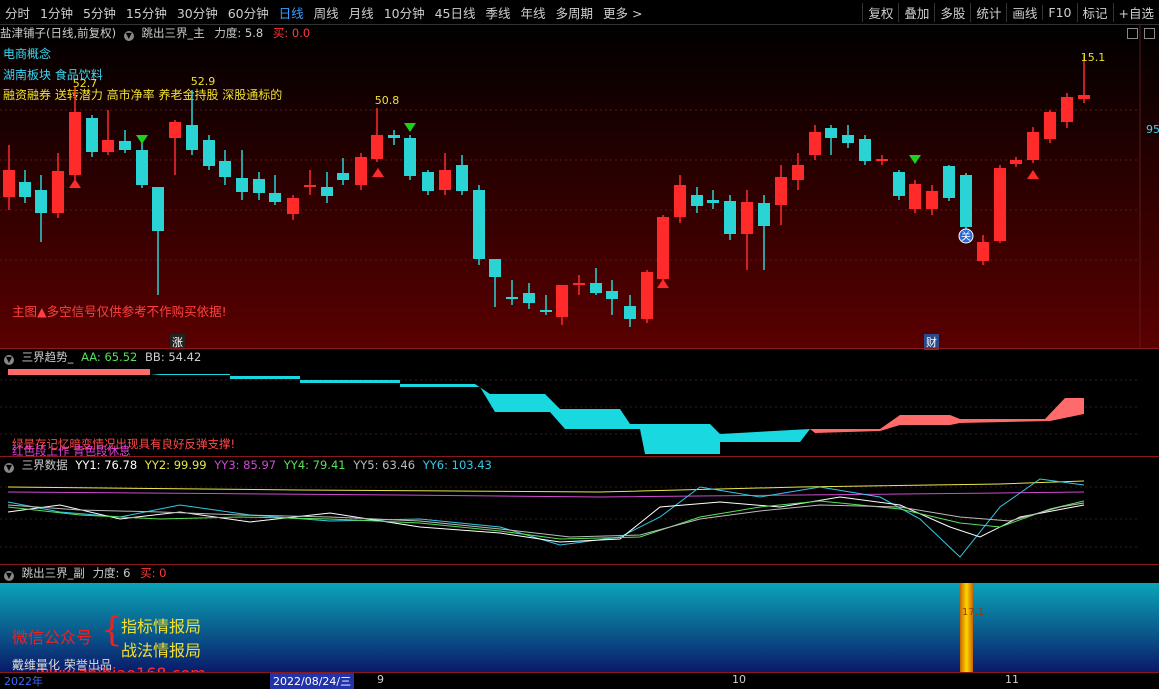  Describe the element at coordinates (404, 12) in the screenshot. I see `period-item: 10分钟` at that location.